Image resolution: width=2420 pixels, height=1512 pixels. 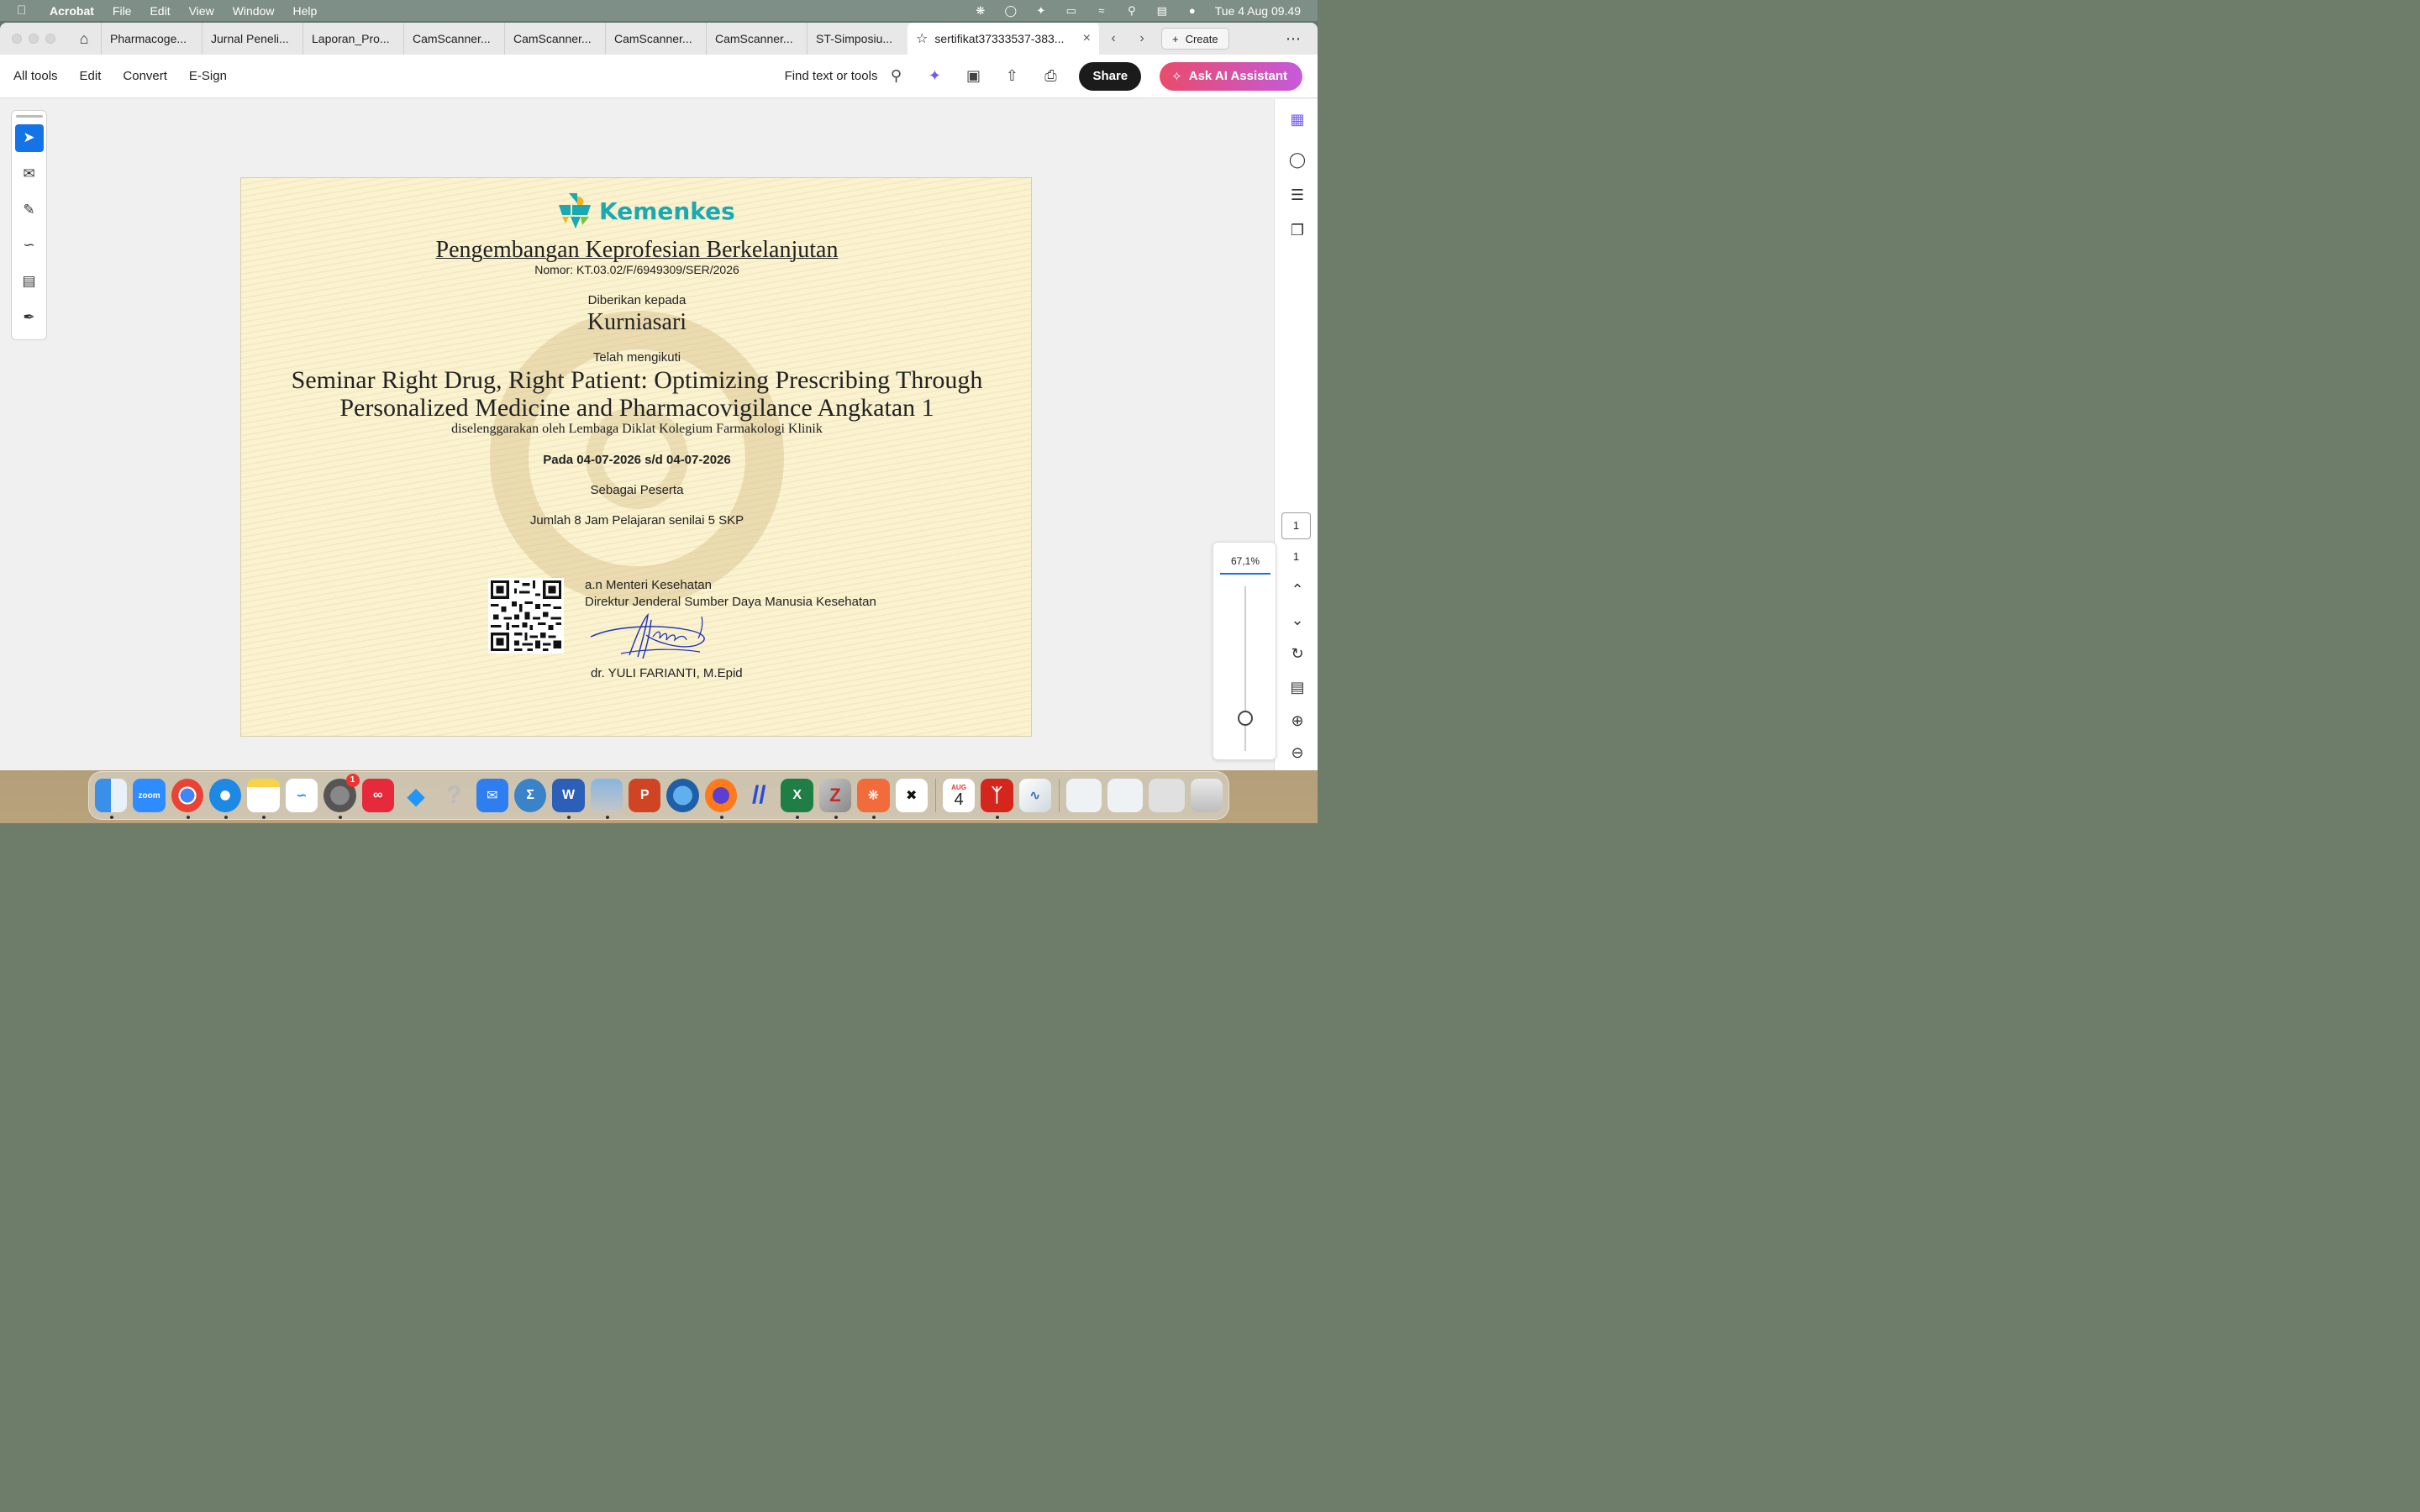 What do you see at coordinates (34, 39) in the screenshot?
I see `minimize-window-button` at bounding box center [34, 39].